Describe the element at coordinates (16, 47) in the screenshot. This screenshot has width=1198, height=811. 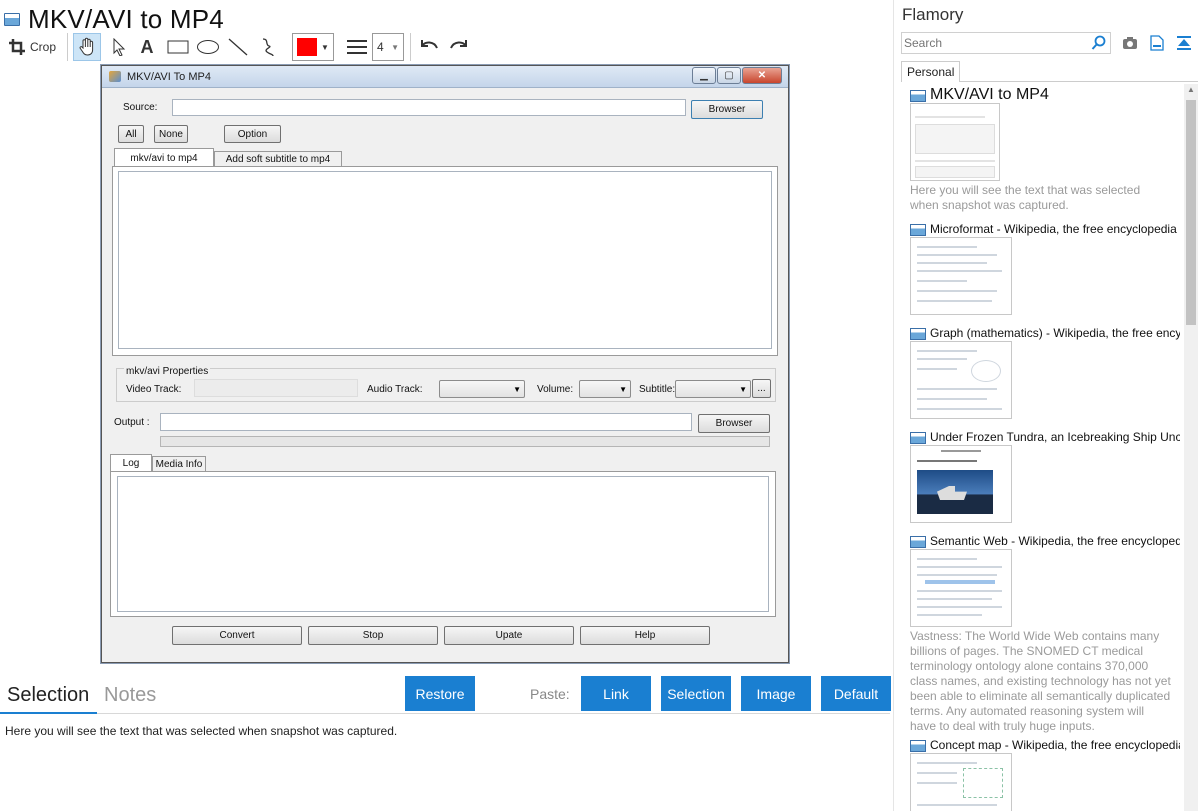
I see `crop-icon` at that location.